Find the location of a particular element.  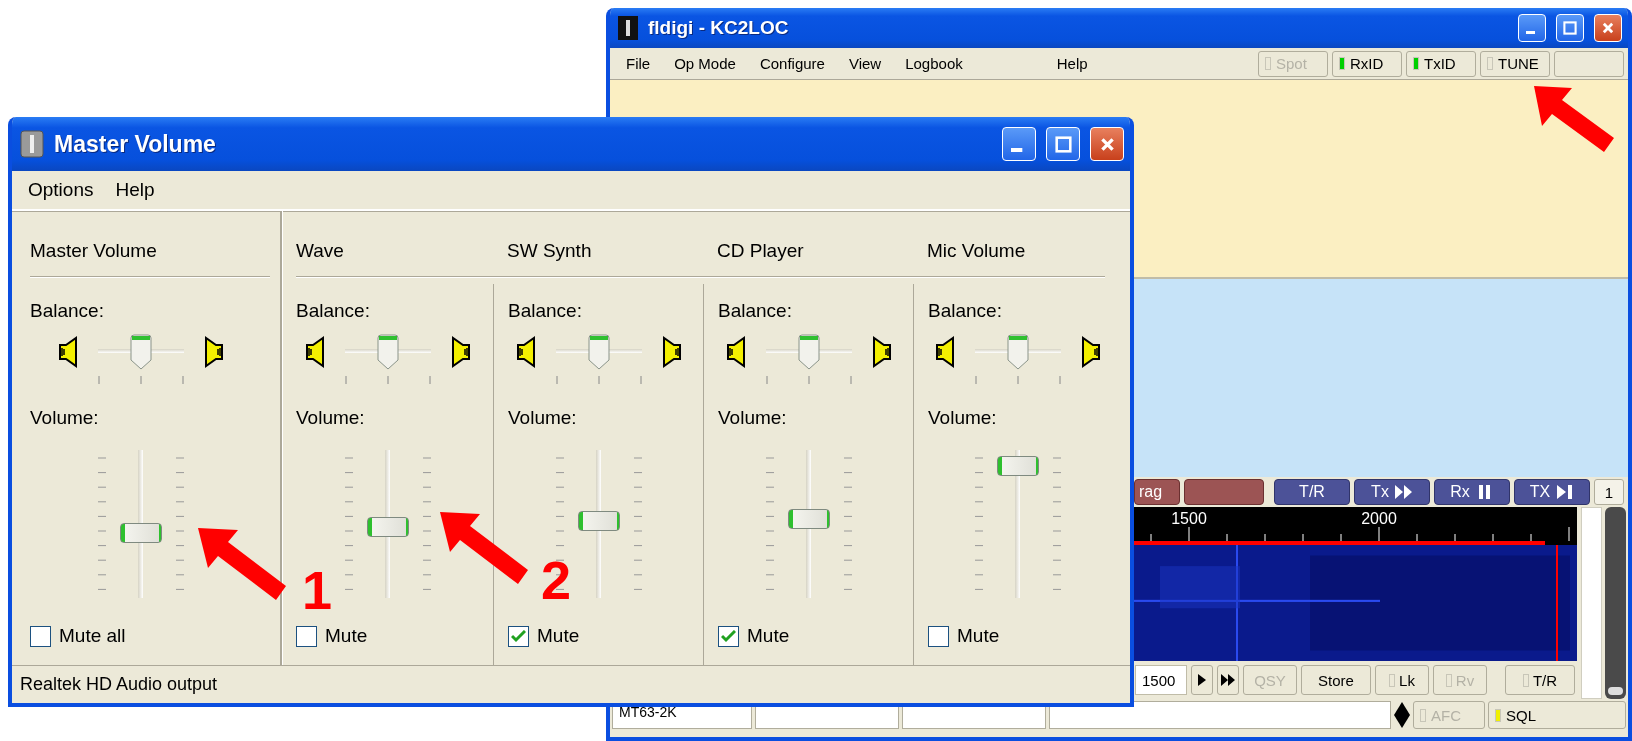

scrollbar is located at coordinates (1615, 603).